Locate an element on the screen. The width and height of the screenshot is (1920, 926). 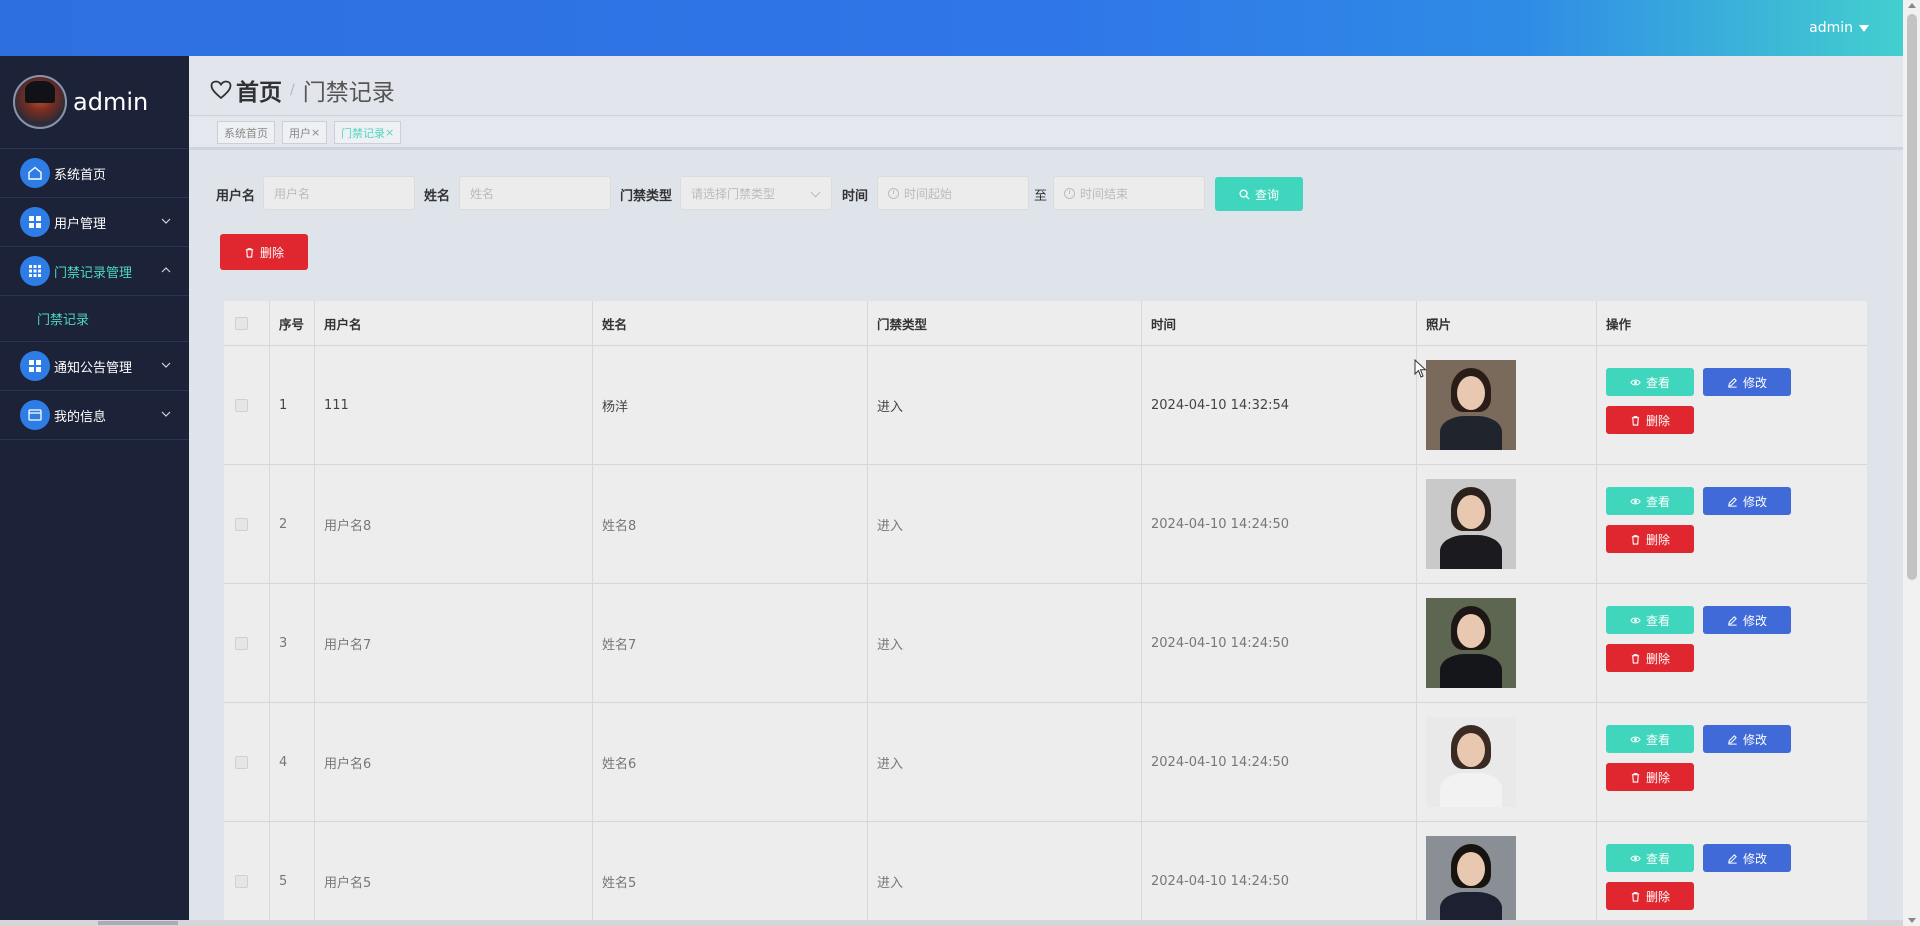
sidebar-item-home: 系统首页 is located at coordinates (94, 173).